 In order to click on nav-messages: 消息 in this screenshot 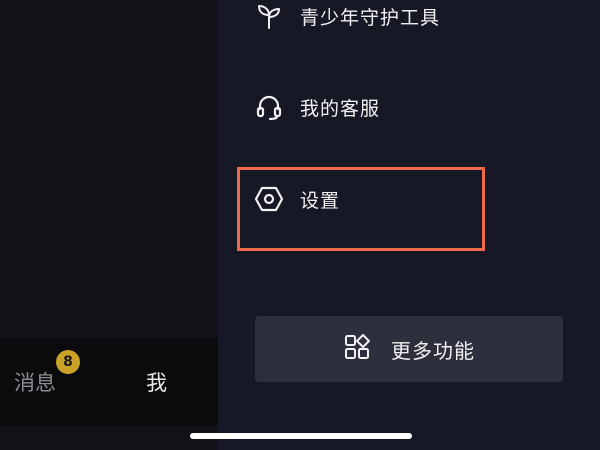, I will do `click(35, 383)`.